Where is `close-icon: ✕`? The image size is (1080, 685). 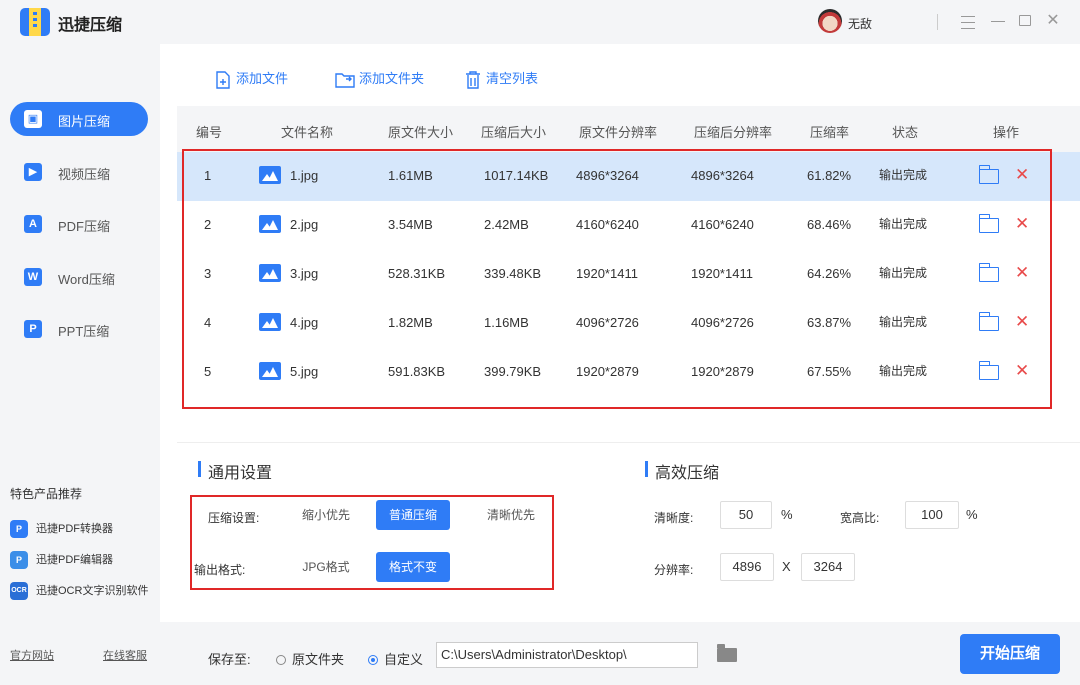
close-icon: ✕ is located at coordinates (1053, 21).